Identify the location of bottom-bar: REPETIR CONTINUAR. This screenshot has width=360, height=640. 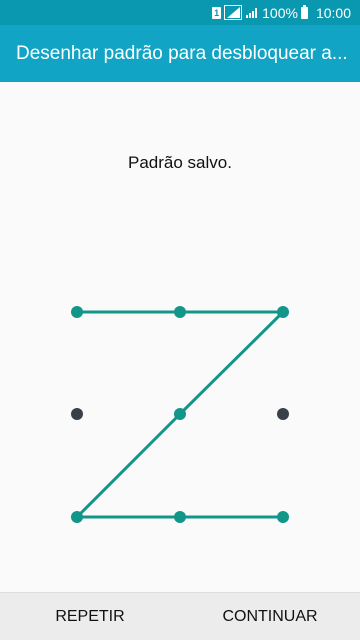
(180, 616).